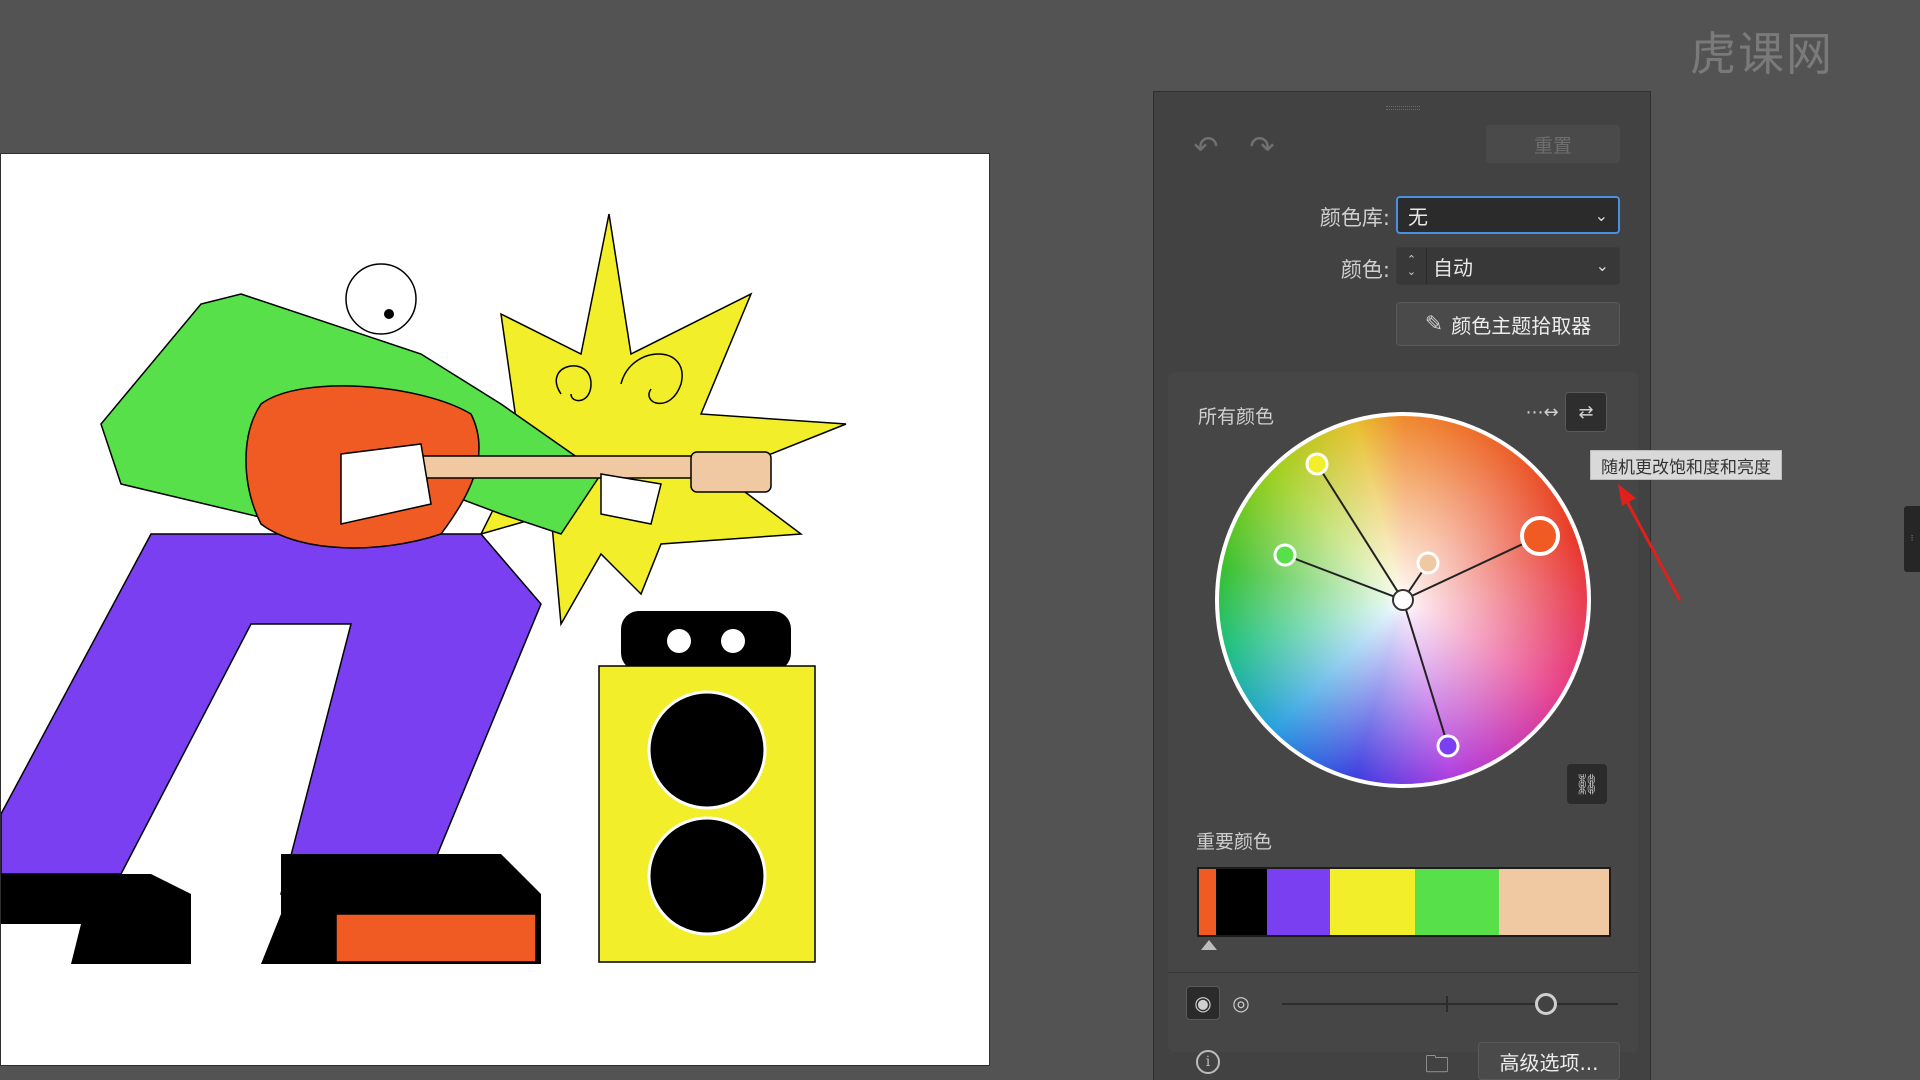 This screenshot has height=1080, width=1920. What do you see at coordinates (707, 750) in the screenshot?
I see `speaker-cone-top` at bounding box center [707, 750].